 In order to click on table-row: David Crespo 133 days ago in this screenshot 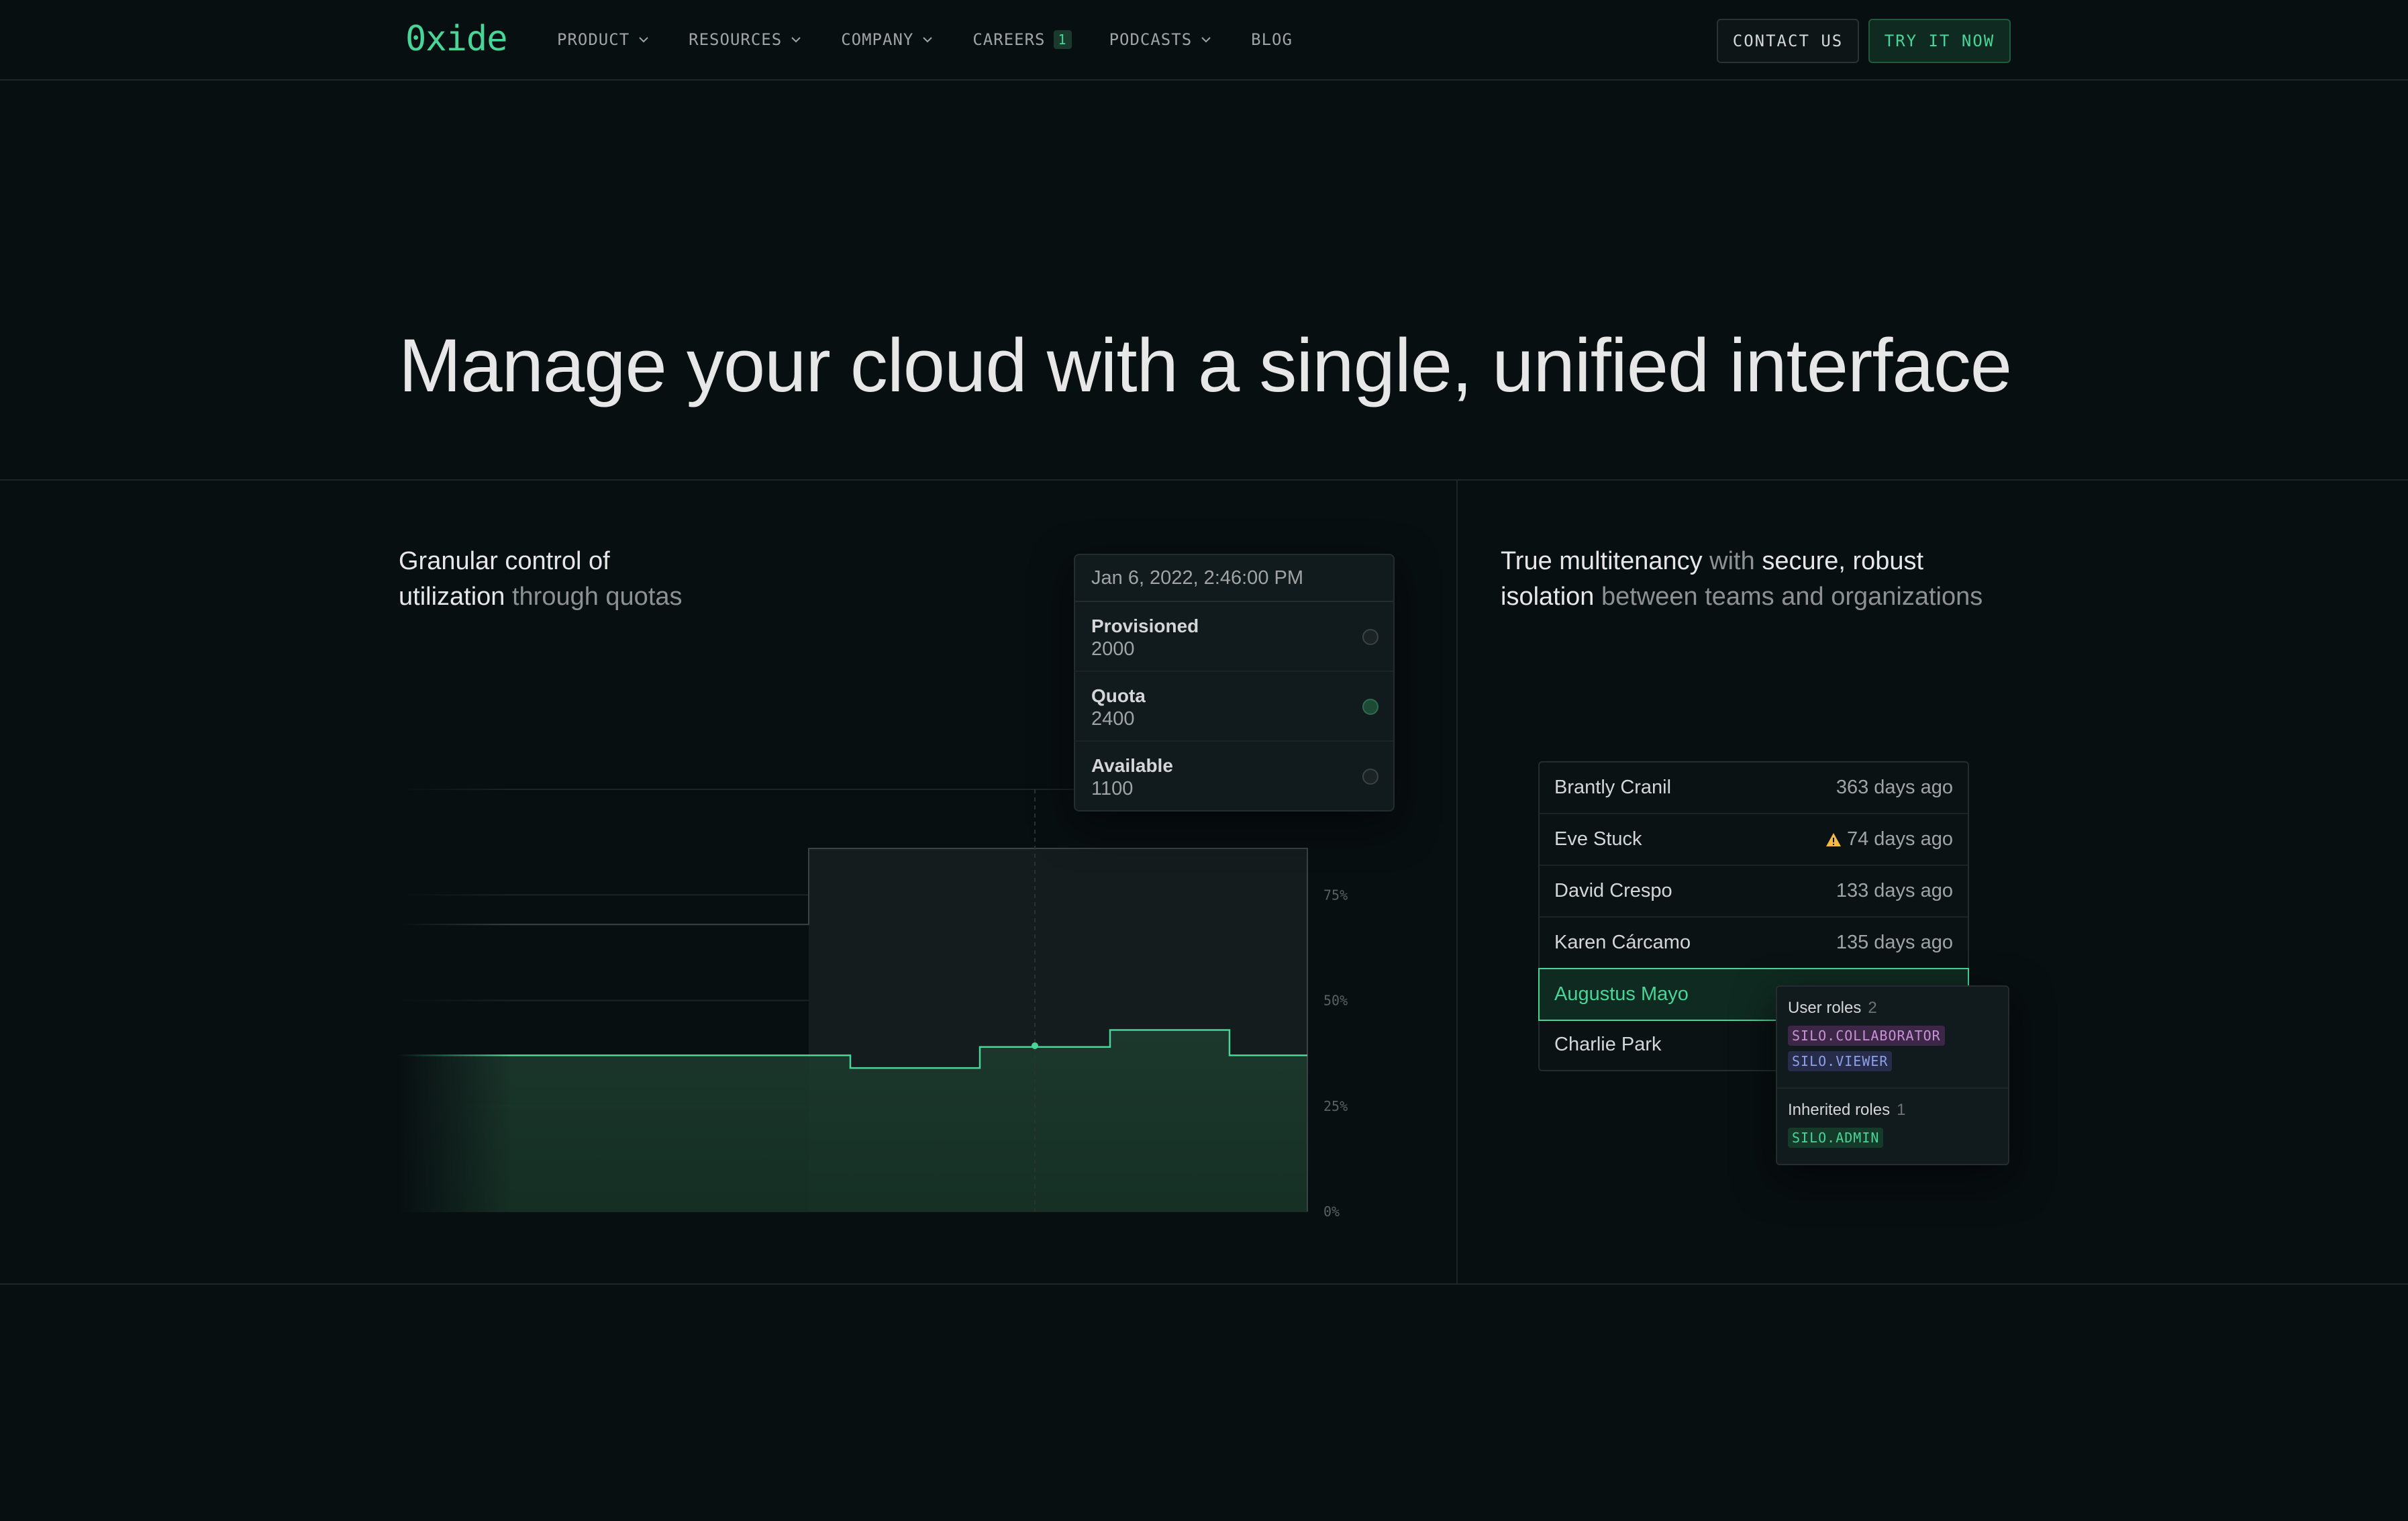, I will do `click(1754, 892)`.